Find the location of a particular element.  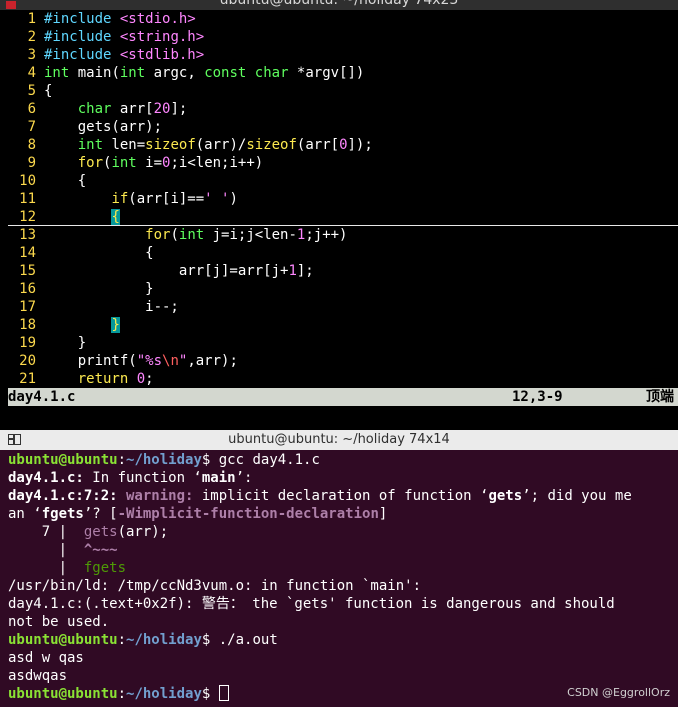

code-line: 8 int len=sizeof(arr)/sizeof(arr[0]); is located at coordinates (339, 145).